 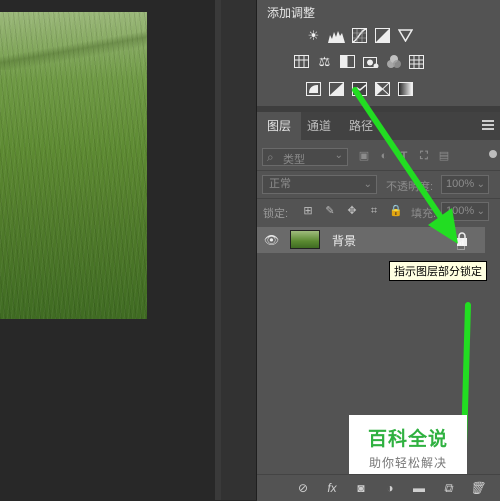 What do you see at coordinates (407, 439) in the screenshot?
I see `watermark-title: 百科全说` at bounding box center [407, 439].